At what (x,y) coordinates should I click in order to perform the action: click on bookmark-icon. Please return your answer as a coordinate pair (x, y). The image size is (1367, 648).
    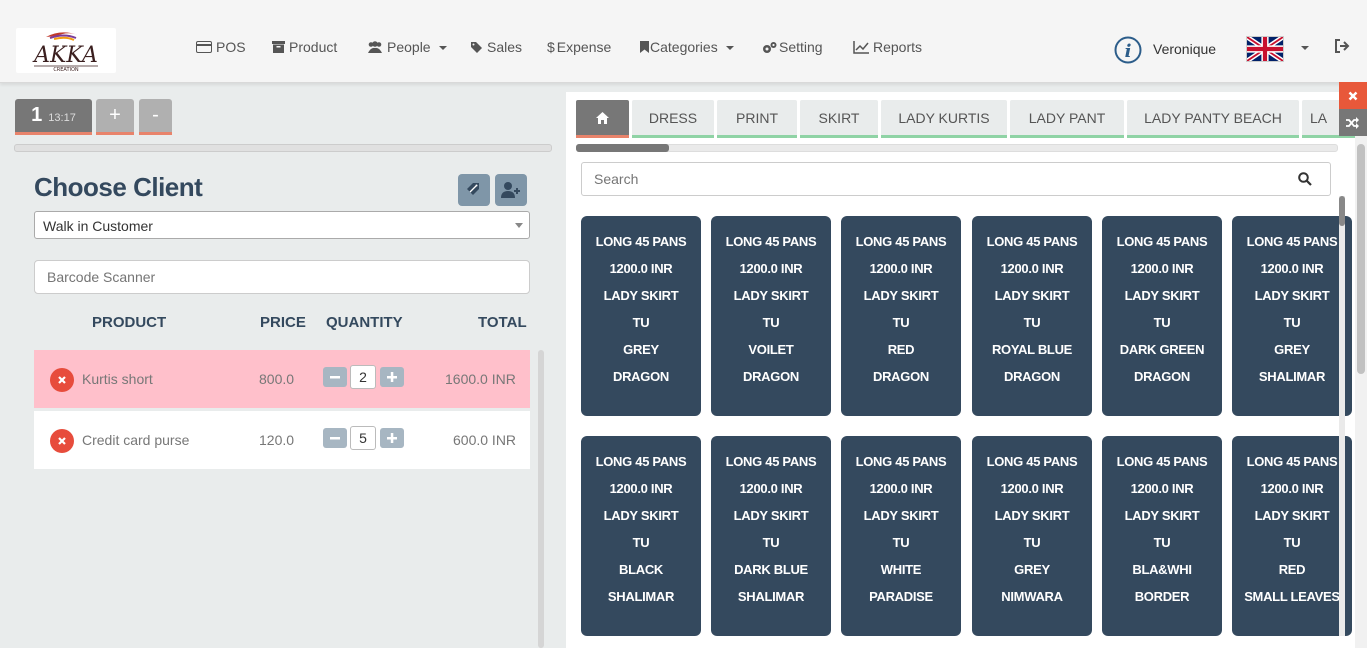
    Looking at the image, I should click on (644, 47).